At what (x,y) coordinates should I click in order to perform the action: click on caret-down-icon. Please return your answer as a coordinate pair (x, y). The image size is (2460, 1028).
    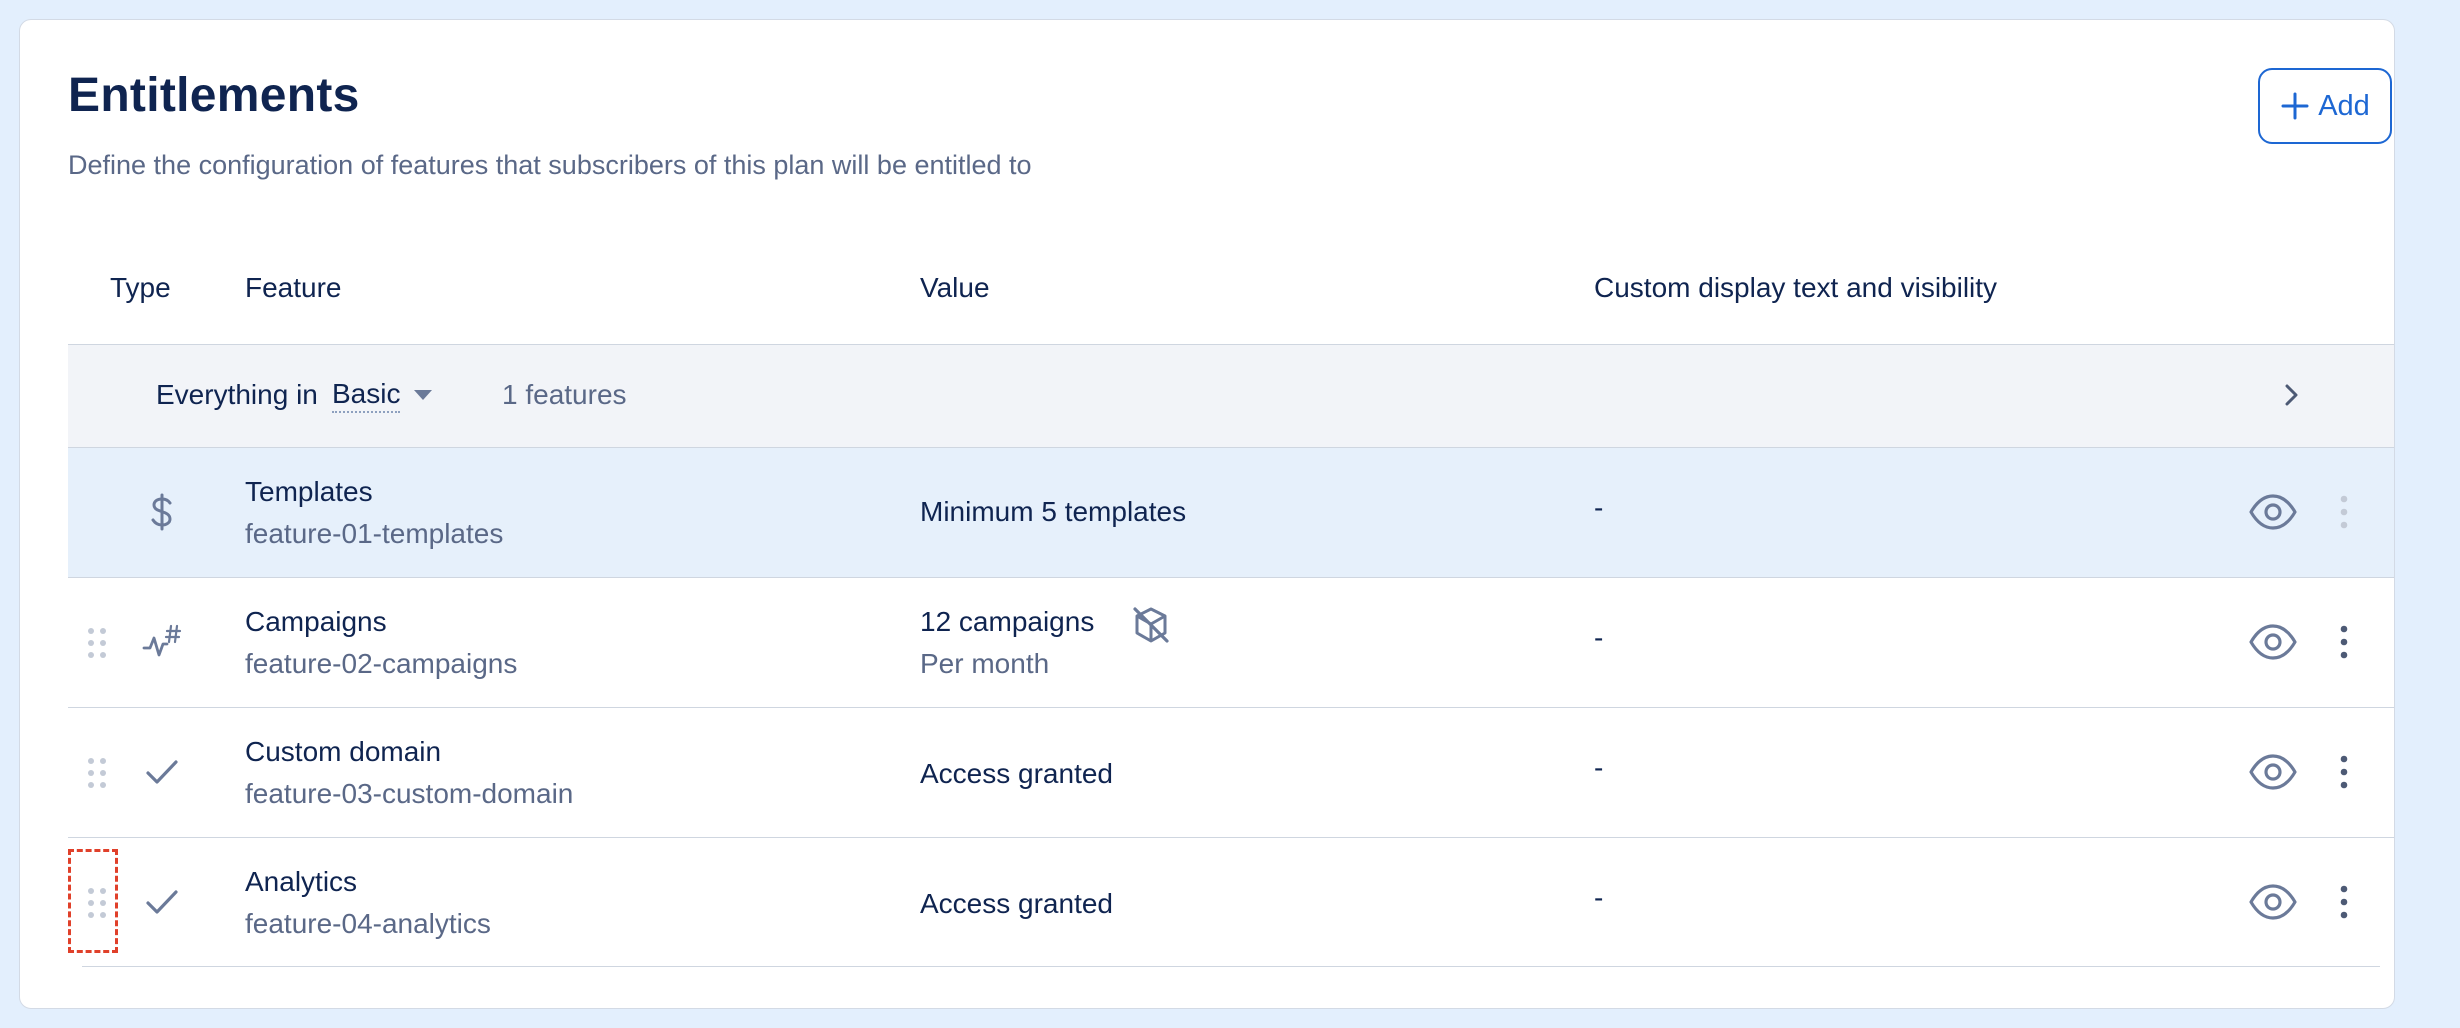
    Looking at the image, I should click on (423, 395).